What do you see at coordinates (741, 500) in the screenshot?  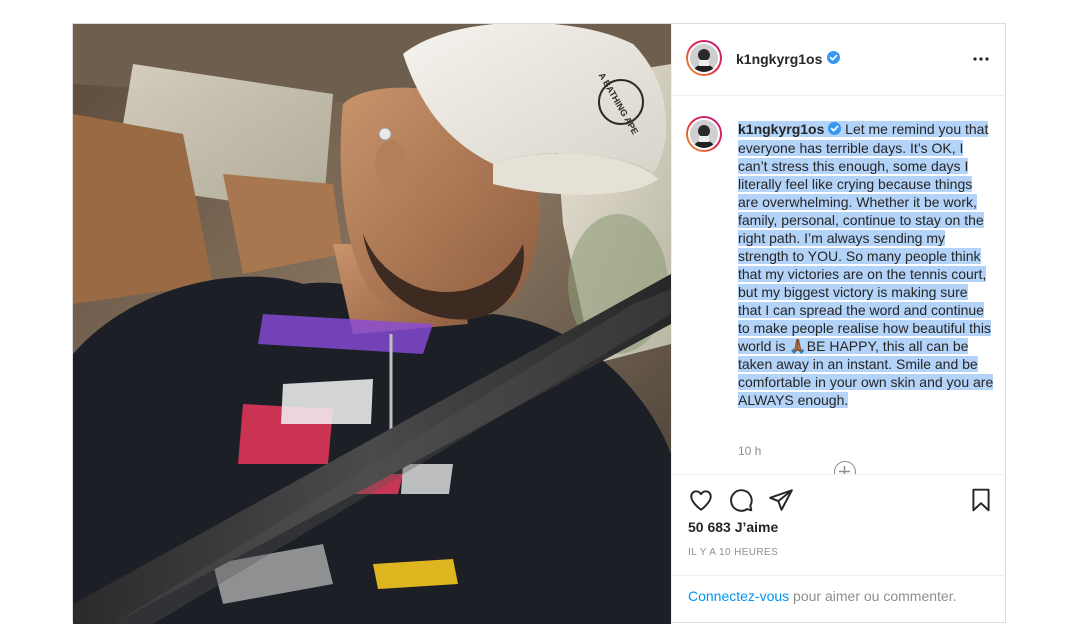 I see `comment-icon` at bounding box center [741, 500].